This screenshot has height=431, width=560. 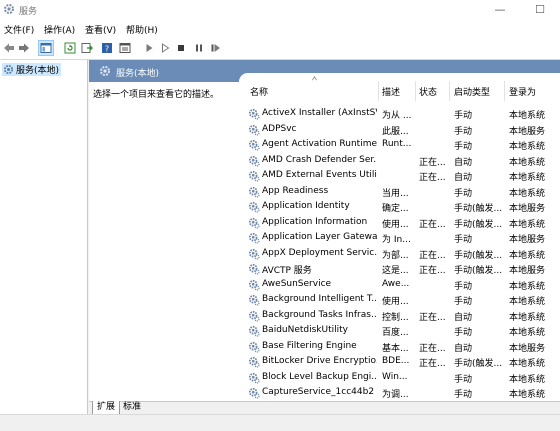 I want to click on tree-node-local-services: 服务(本地), so click(x=32, y=69).